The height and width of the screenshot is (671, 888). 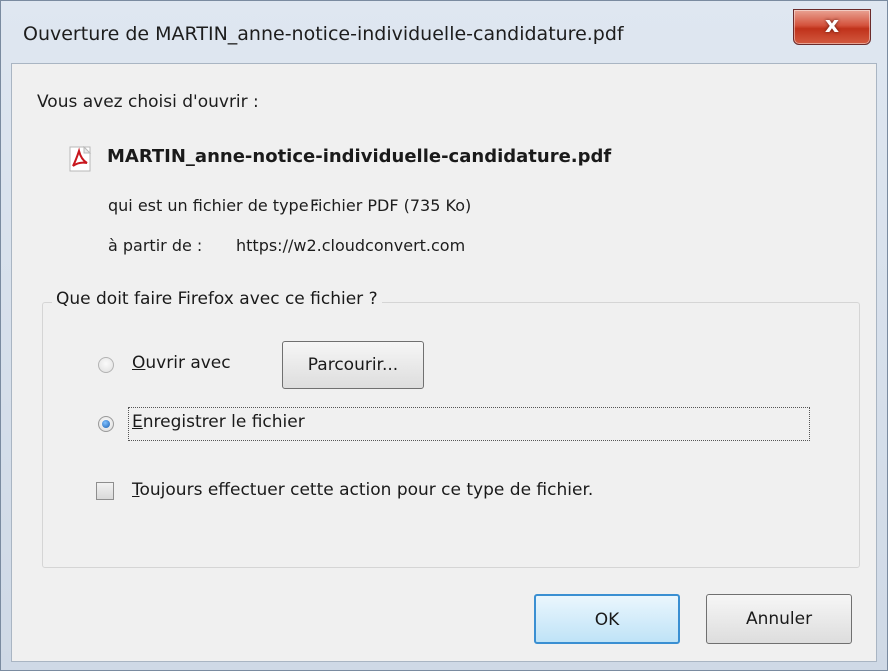 I want to click on file-source-label: à partir de :, so click(x=155, y=245).